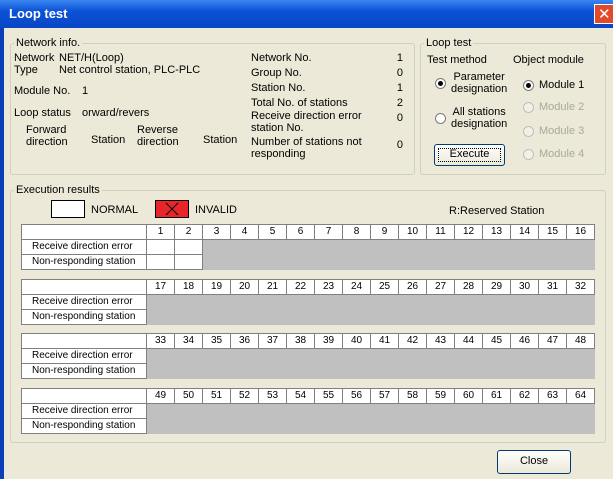 Image resolution: width=613 pixels, height=479 pixels. Describe the element at coordinates (399, 118) in the screenshot. I see `stat-value: 0` at that location.